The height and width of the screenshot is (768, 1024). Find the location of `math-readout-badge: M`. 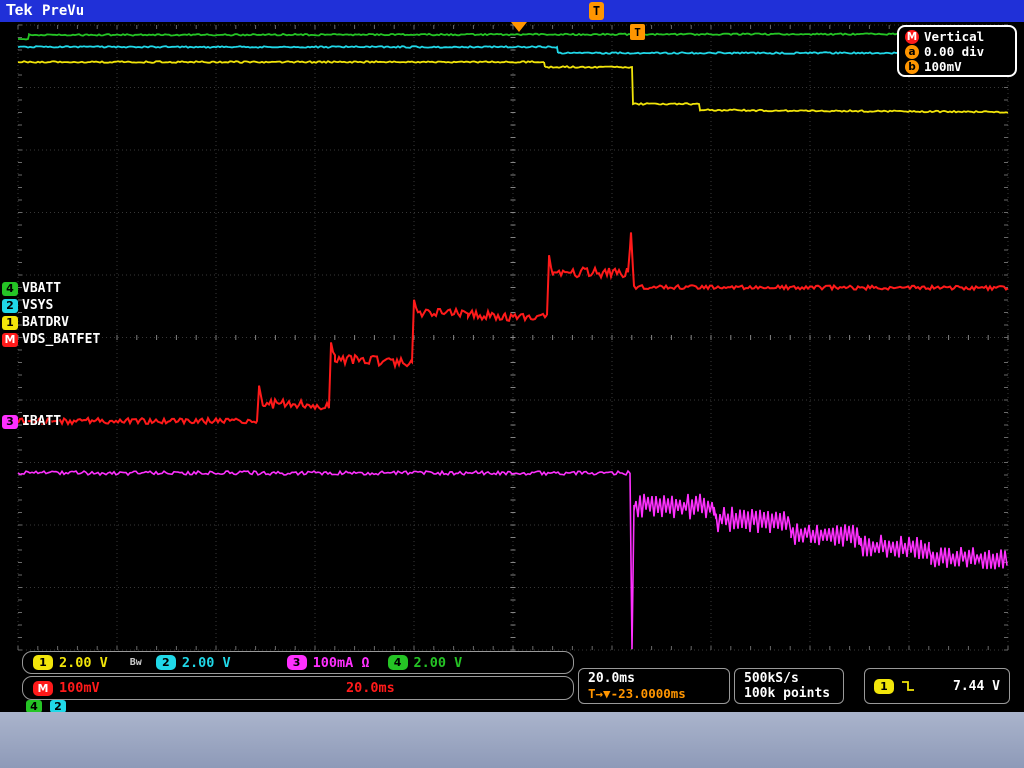

math-readout-badge: M is located at coordinates (43, 688).